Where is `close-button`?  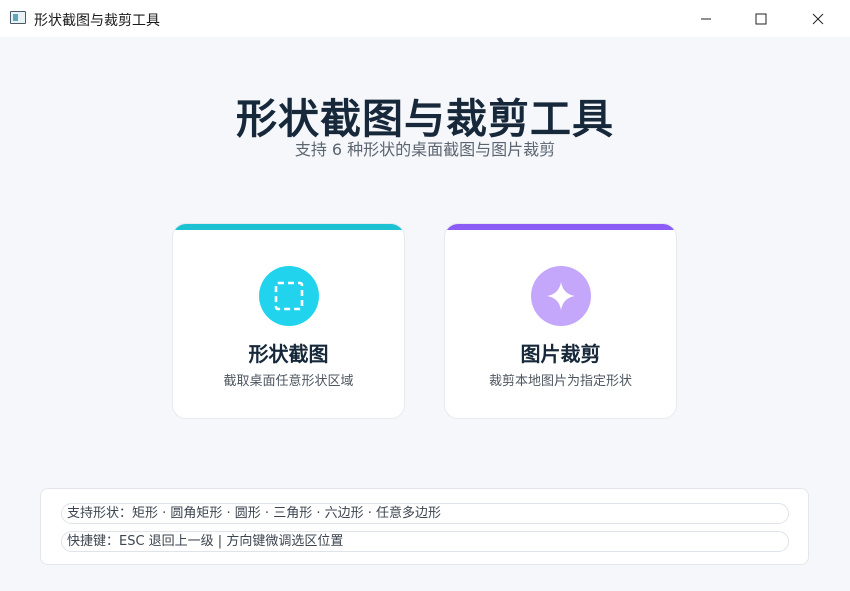 close-button is located at coordinates (818, 18).